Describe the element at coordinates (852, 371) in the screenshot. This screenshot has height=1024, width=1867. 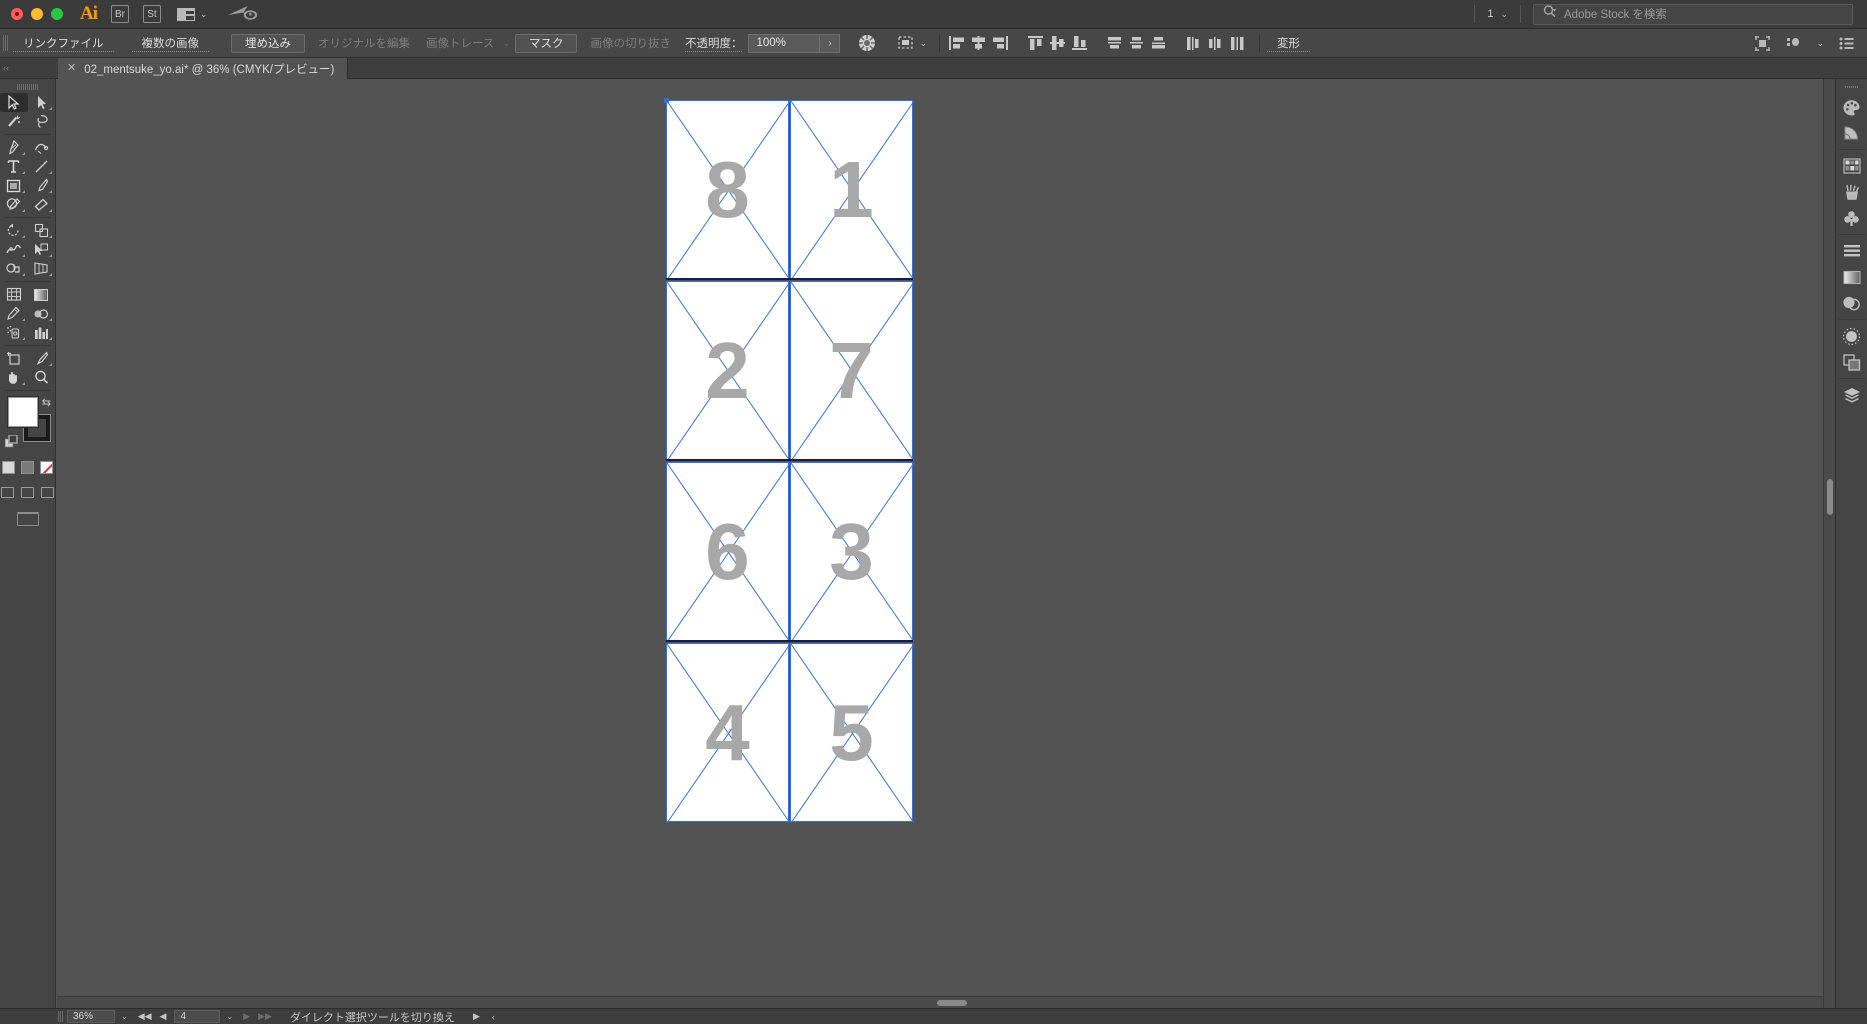
I see `artwork-panel: 7` at that location.